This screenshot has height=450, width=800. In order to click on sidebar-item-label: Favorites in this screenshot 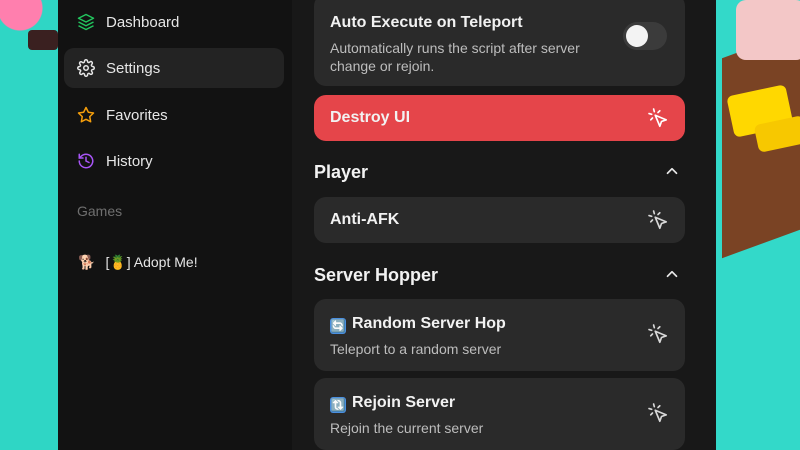, I will do `click(137, 115)`.